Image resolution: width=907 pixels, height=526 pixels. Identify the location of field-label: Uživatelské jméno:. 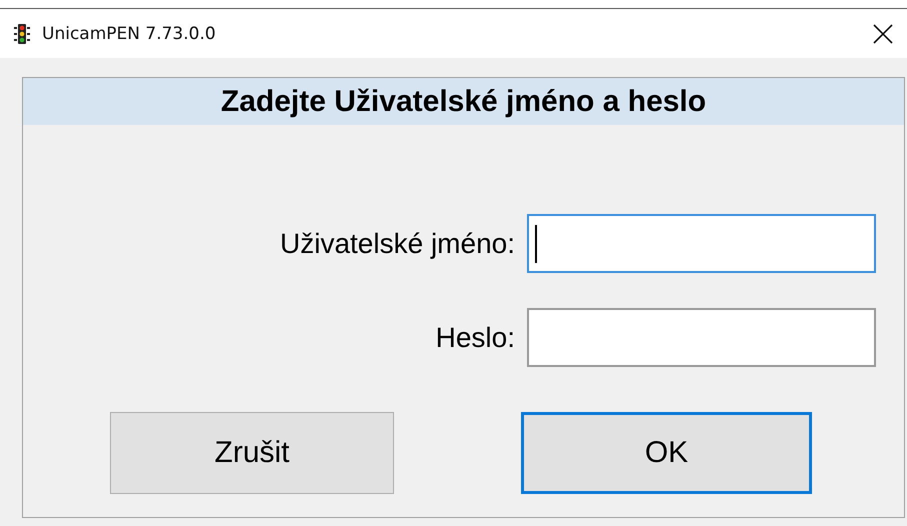
(397, 244).